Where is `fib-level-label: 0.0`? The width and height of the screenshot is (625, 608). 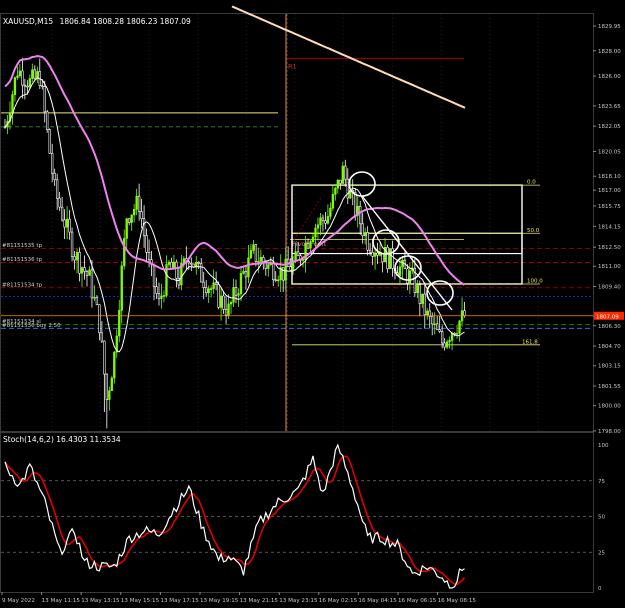 fib-level-label: 0.0 is located at coordinates (531, 183).